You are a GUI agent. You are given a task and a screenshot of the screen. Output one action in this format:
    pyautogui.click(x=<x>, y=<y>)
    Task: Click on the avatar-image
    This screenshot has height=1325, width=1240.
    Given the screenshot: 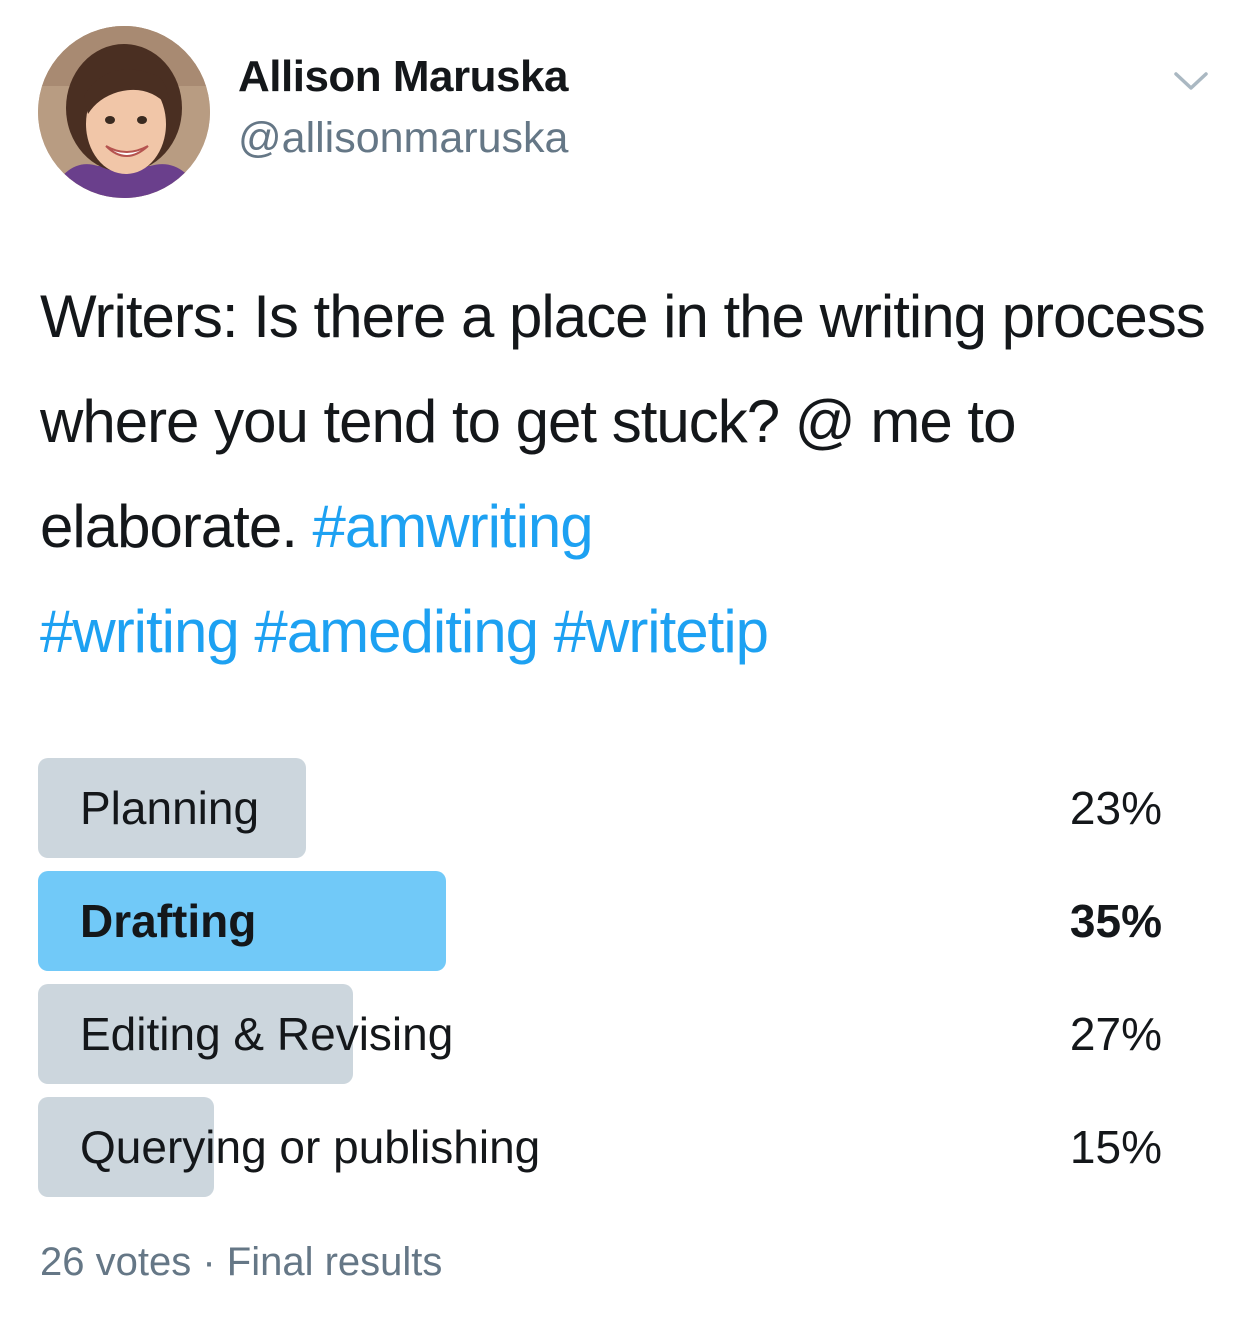 What is the action you would take?
    pyautogui.click(x=124, y=112)
    